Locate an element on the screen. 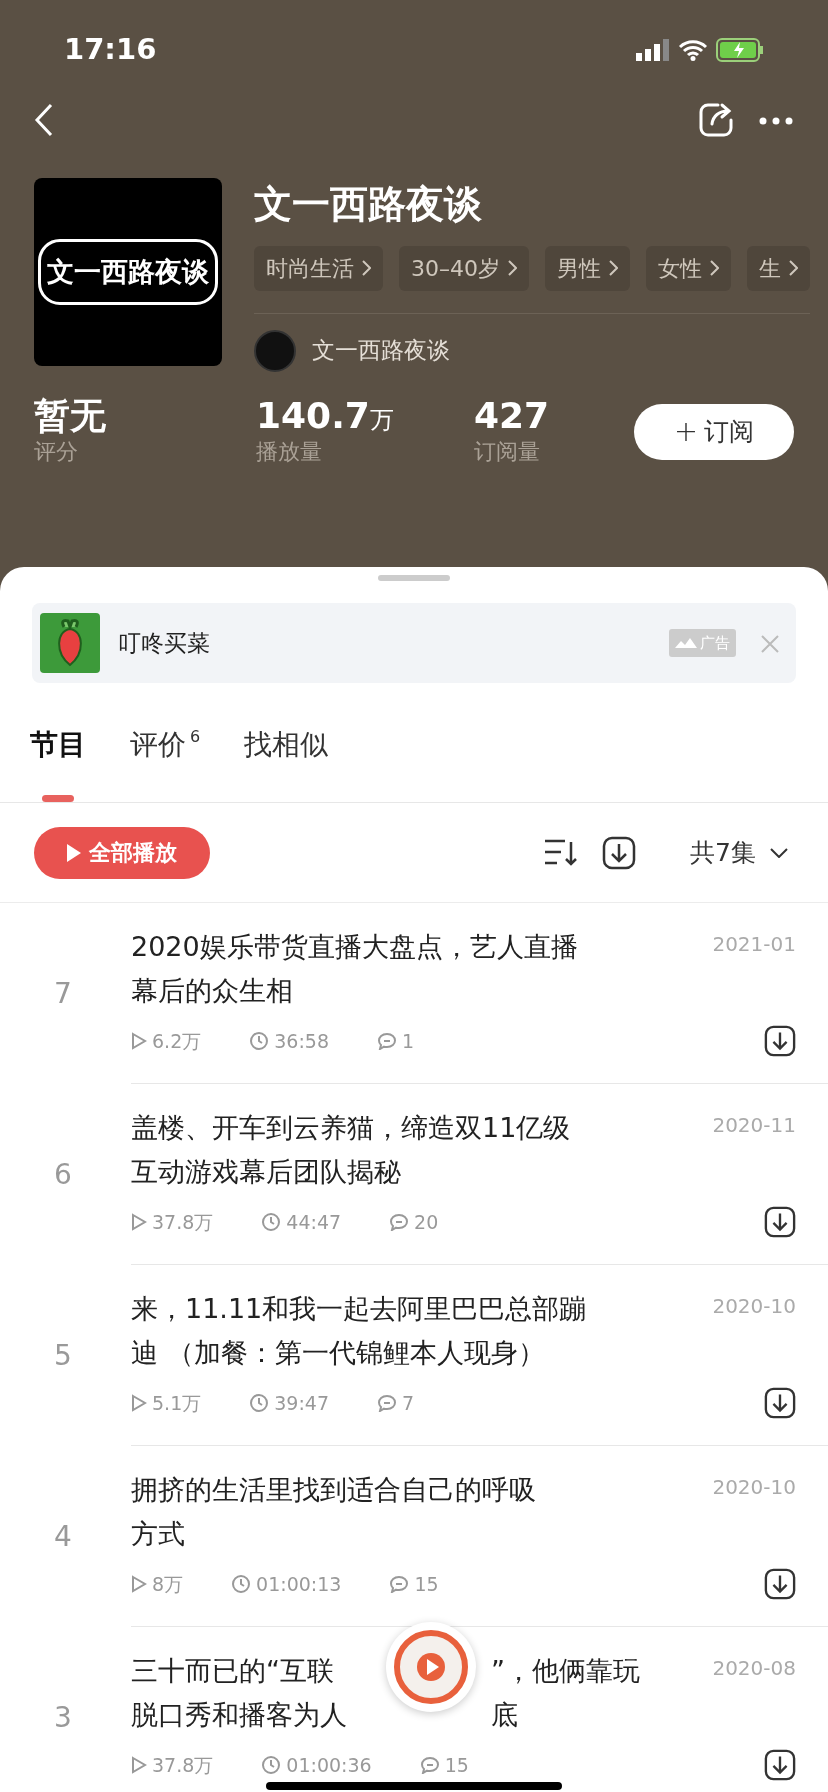  stat-value: 暂无 is located at coordinates (70, 415).